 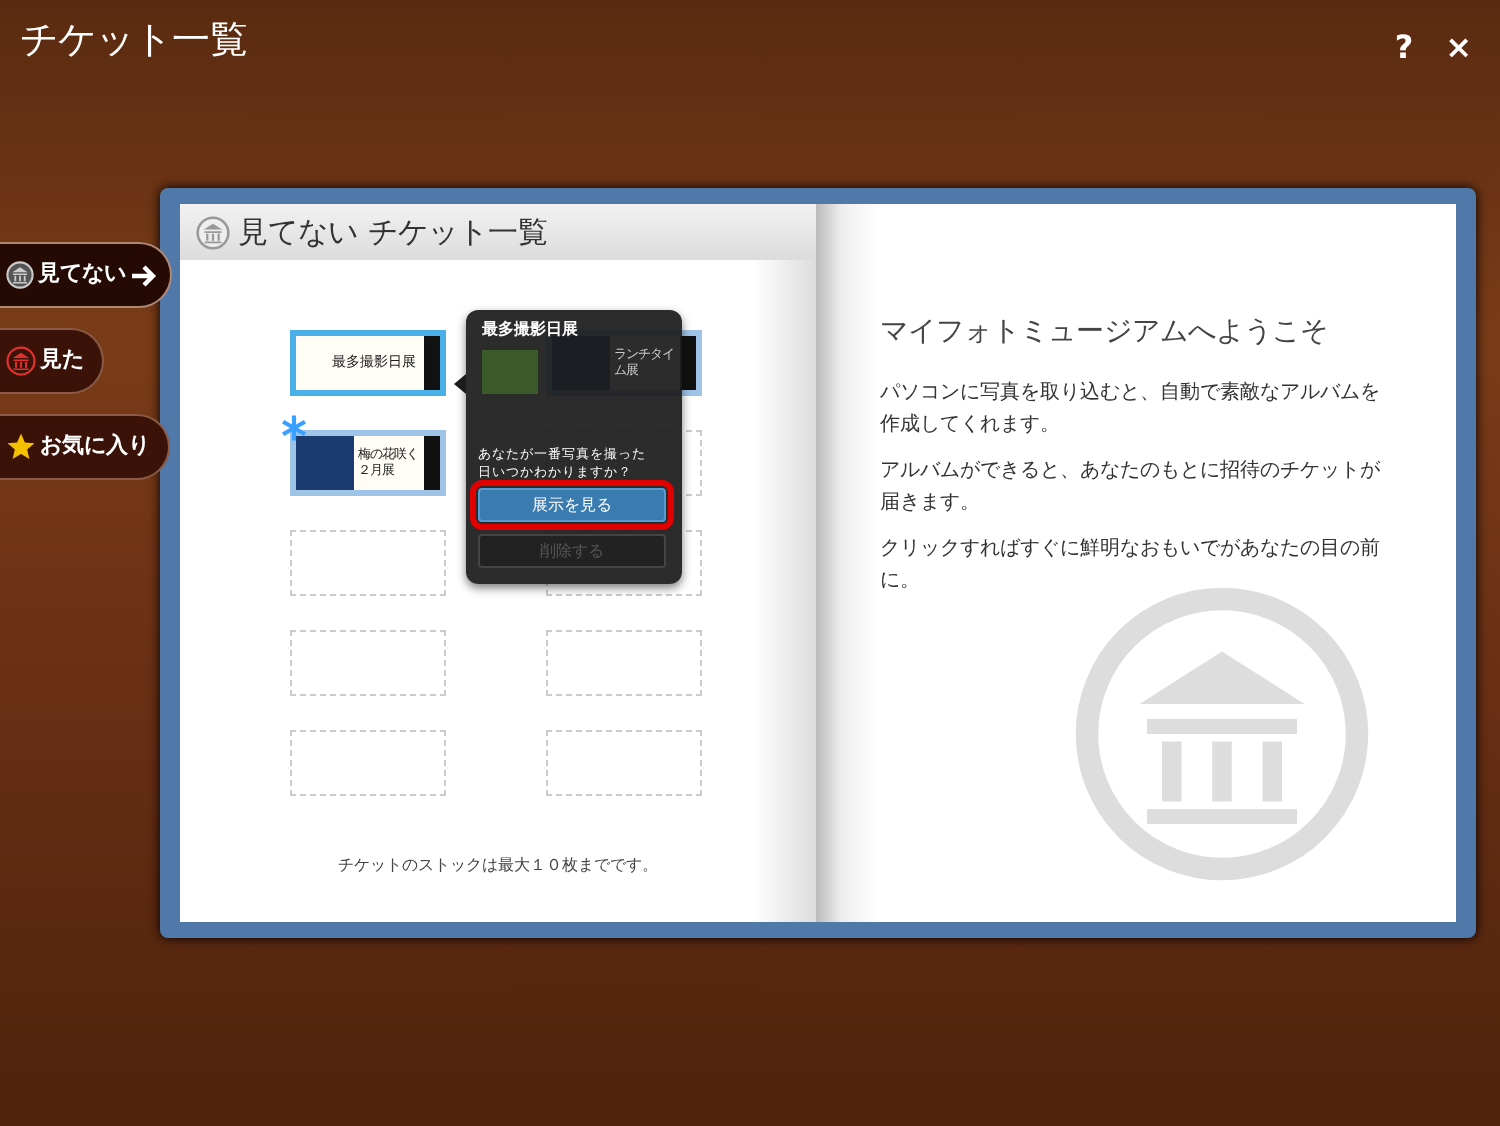 I want to click on sidebar-tab: 見た, so click(x=52, y=361).